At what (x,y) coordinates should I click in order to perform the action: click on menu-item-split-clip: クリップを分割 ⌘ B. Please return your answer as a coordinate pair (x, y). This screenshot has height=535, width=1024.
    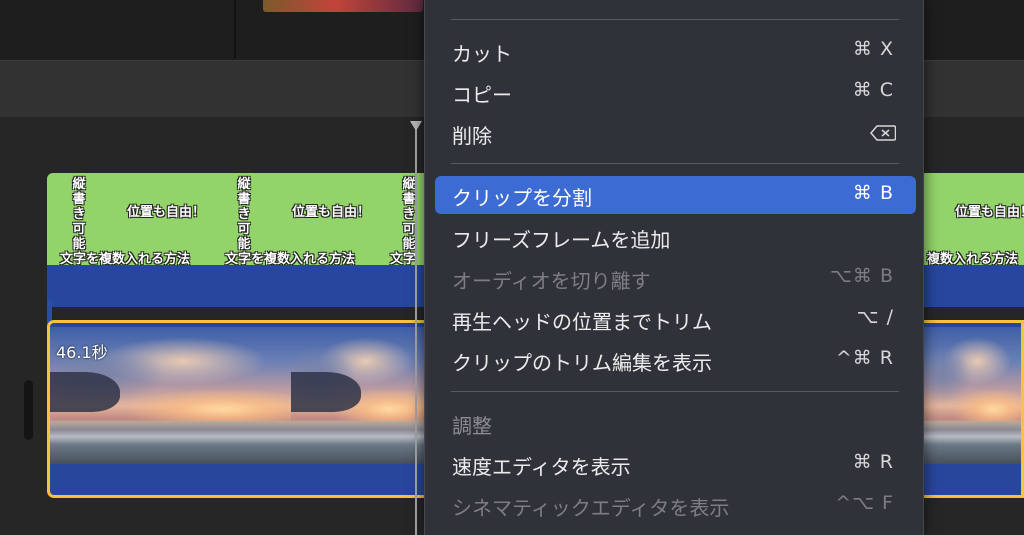
    Looking at the image, I should click on (675, 195).